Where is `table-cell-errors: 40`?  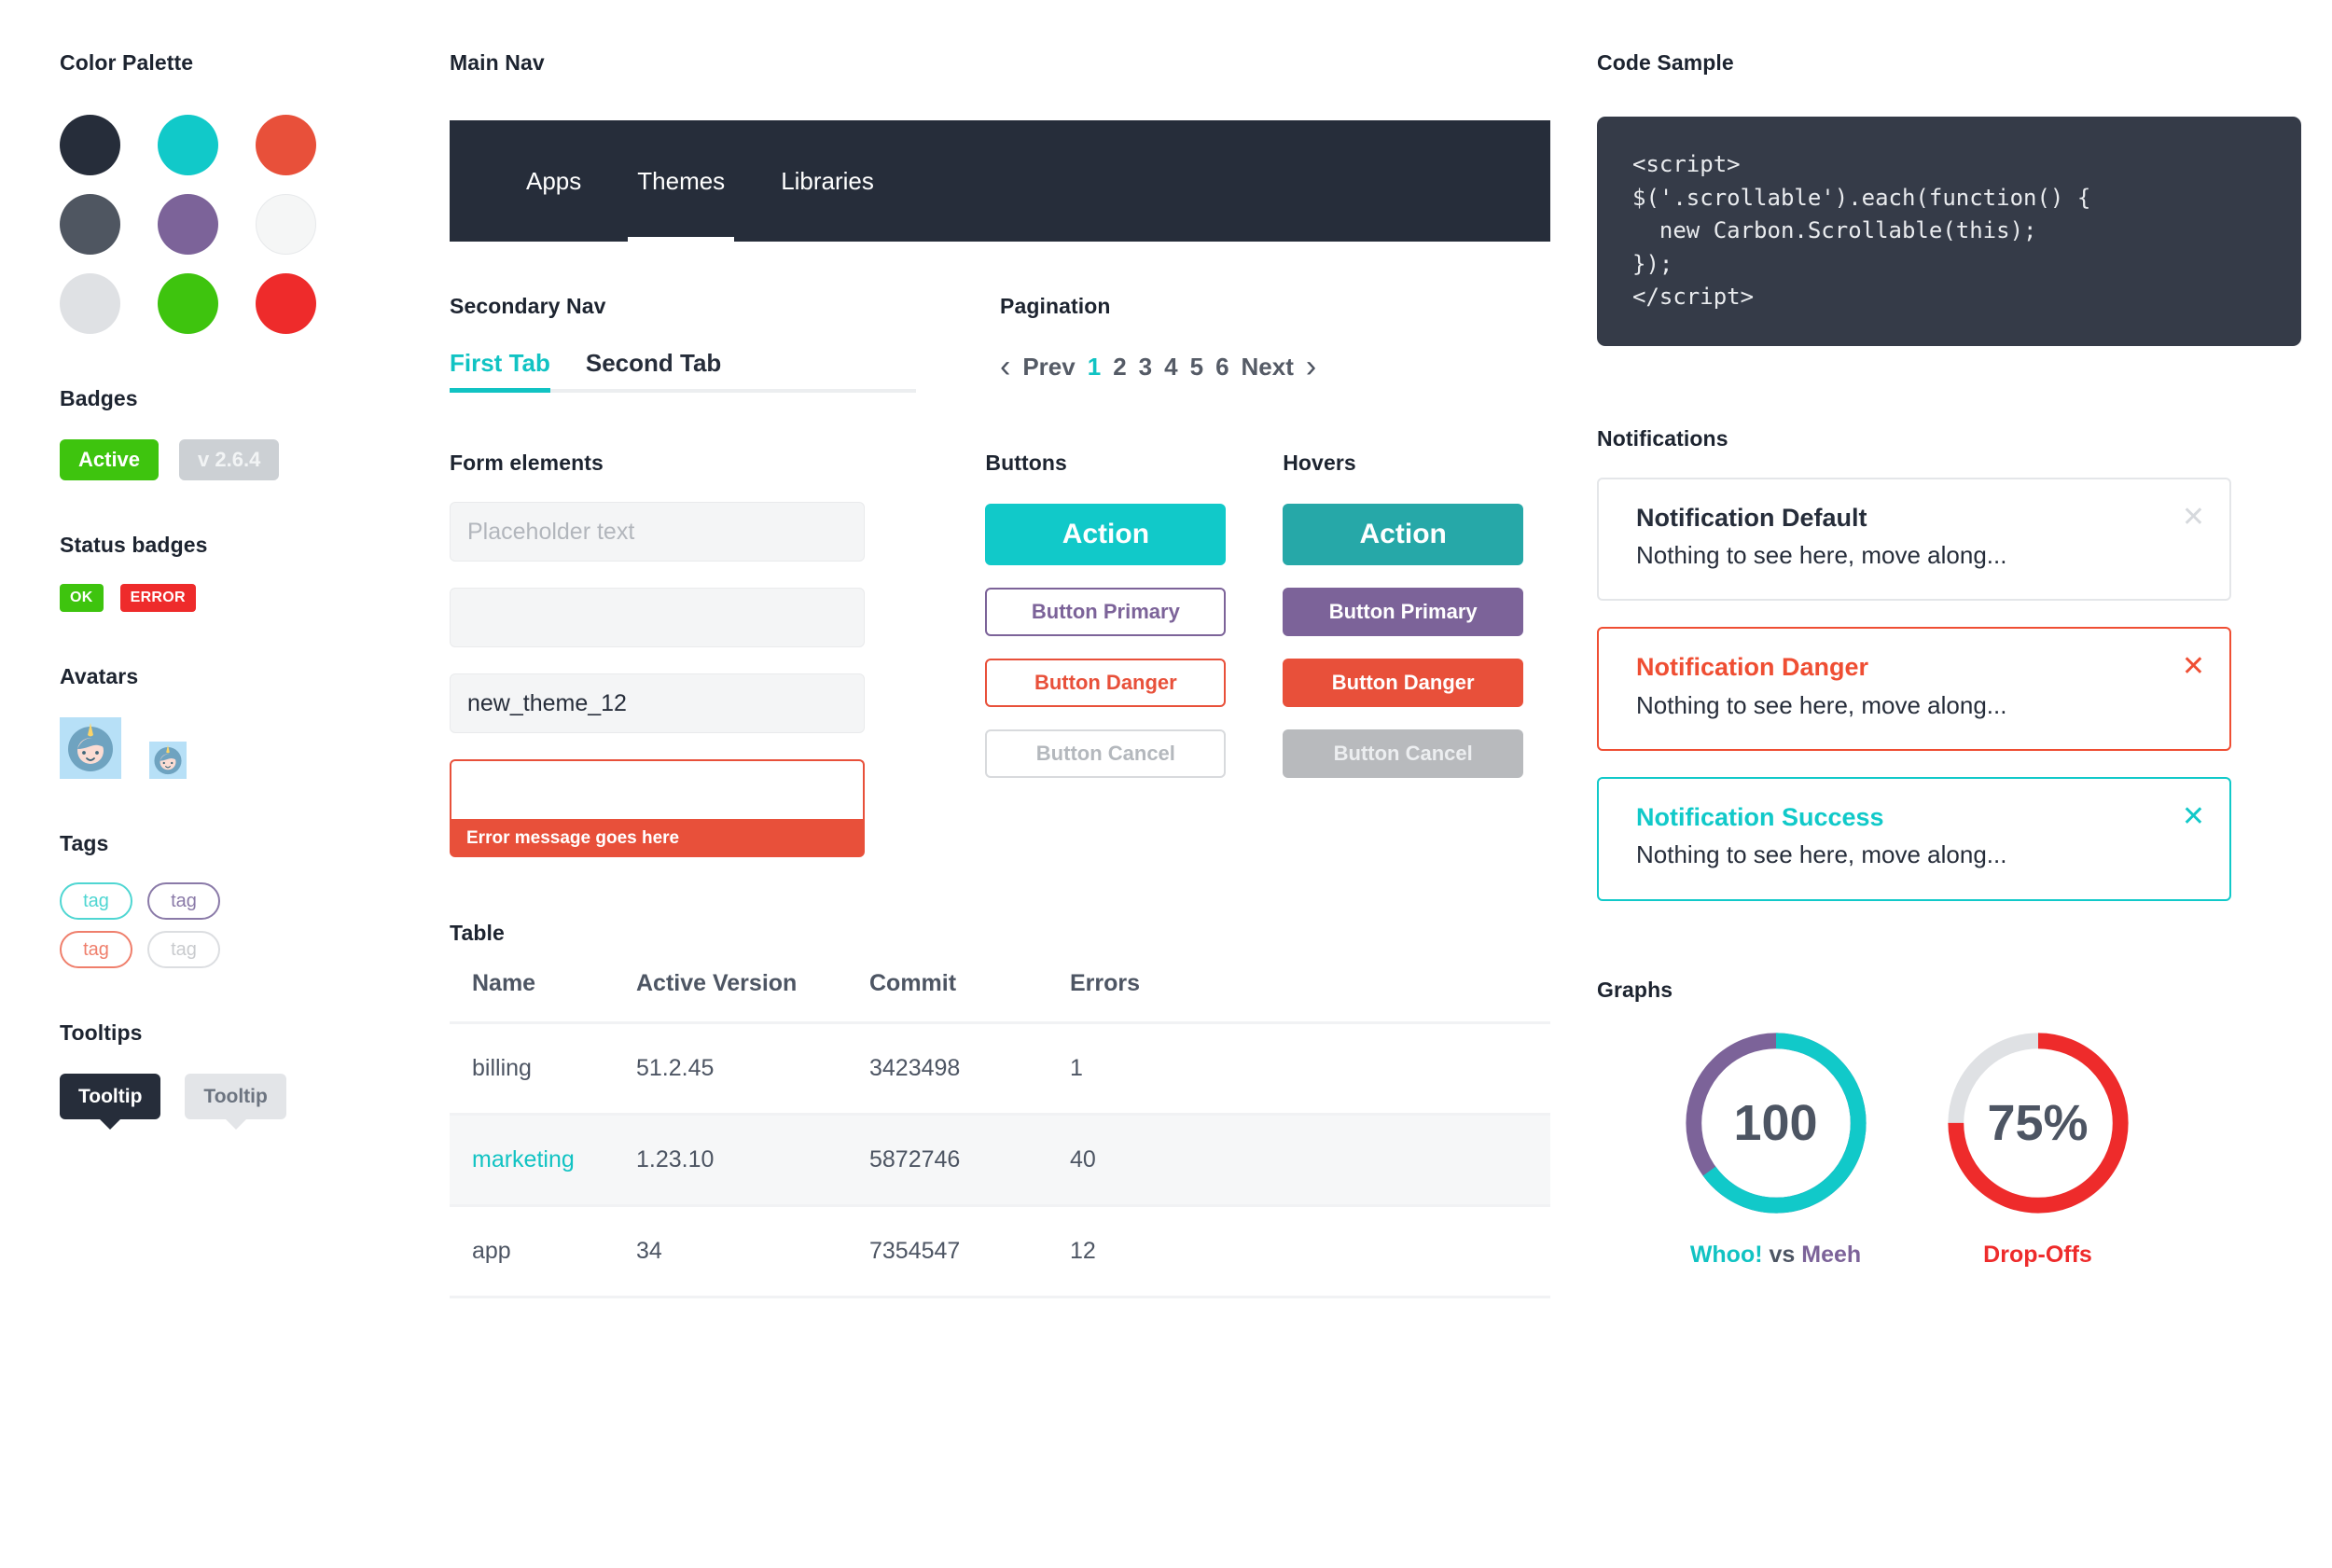 table-cell-errors: 40 is located at coordinates (1310, 1160).